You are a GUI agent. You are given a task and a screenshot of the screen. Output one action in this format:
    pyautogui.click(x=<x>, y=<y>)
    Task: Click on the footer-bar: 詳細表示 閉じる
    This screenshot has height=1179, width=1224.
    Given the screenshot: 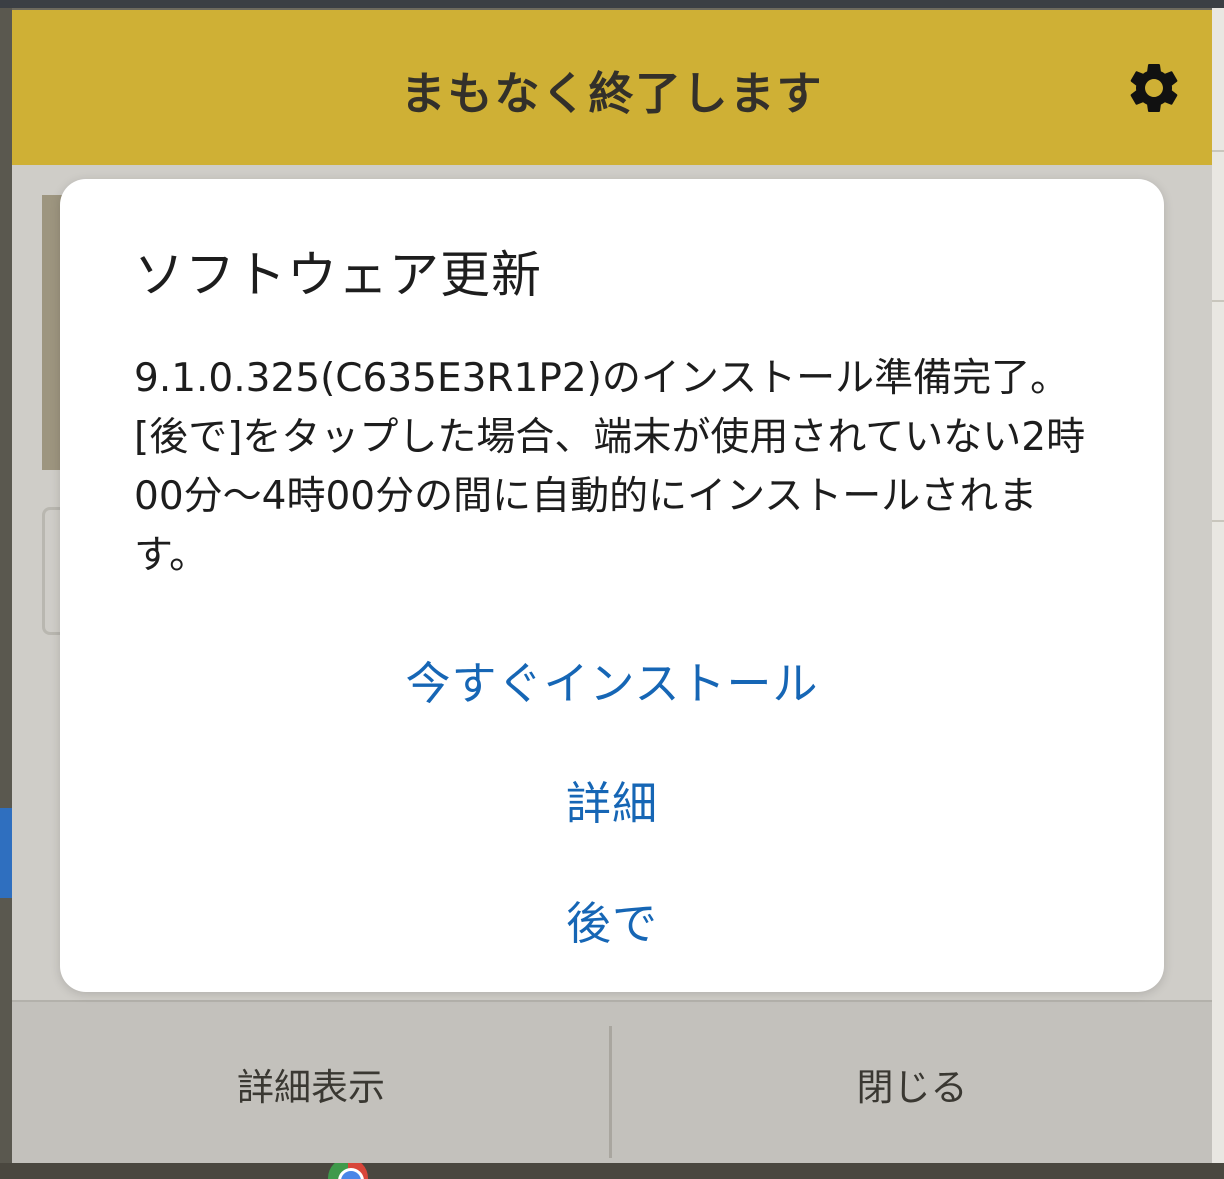 What is the action you would take?
    pyautogui.click(x=612, y=1081)
    